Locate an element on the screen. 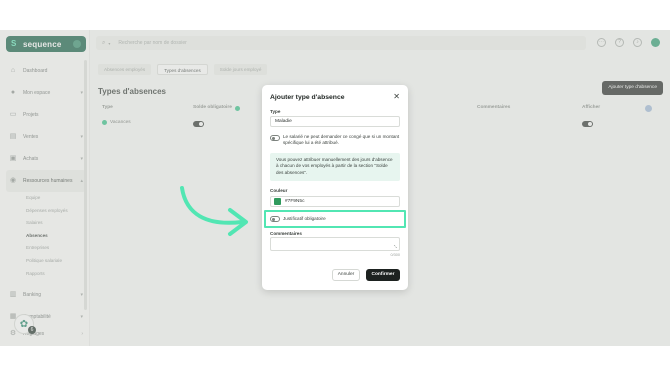 The height and width of the screenshot is (376, 670). tutorial-arrow-icon is located at coordinates (214, 211).